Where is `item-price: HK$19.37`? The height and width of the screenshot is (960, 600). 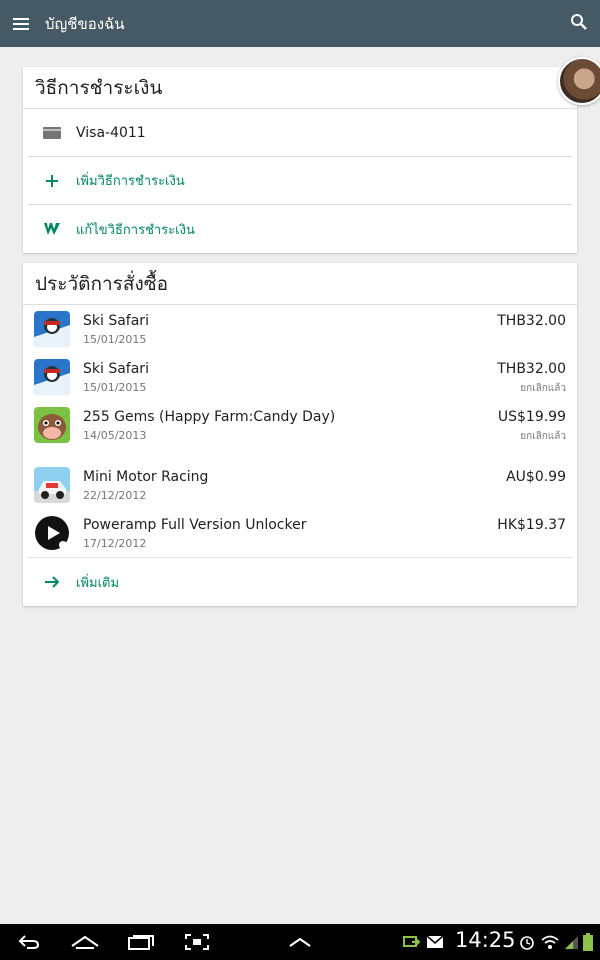 item-price: HK$19.37 is located at coordinates (531, 525).